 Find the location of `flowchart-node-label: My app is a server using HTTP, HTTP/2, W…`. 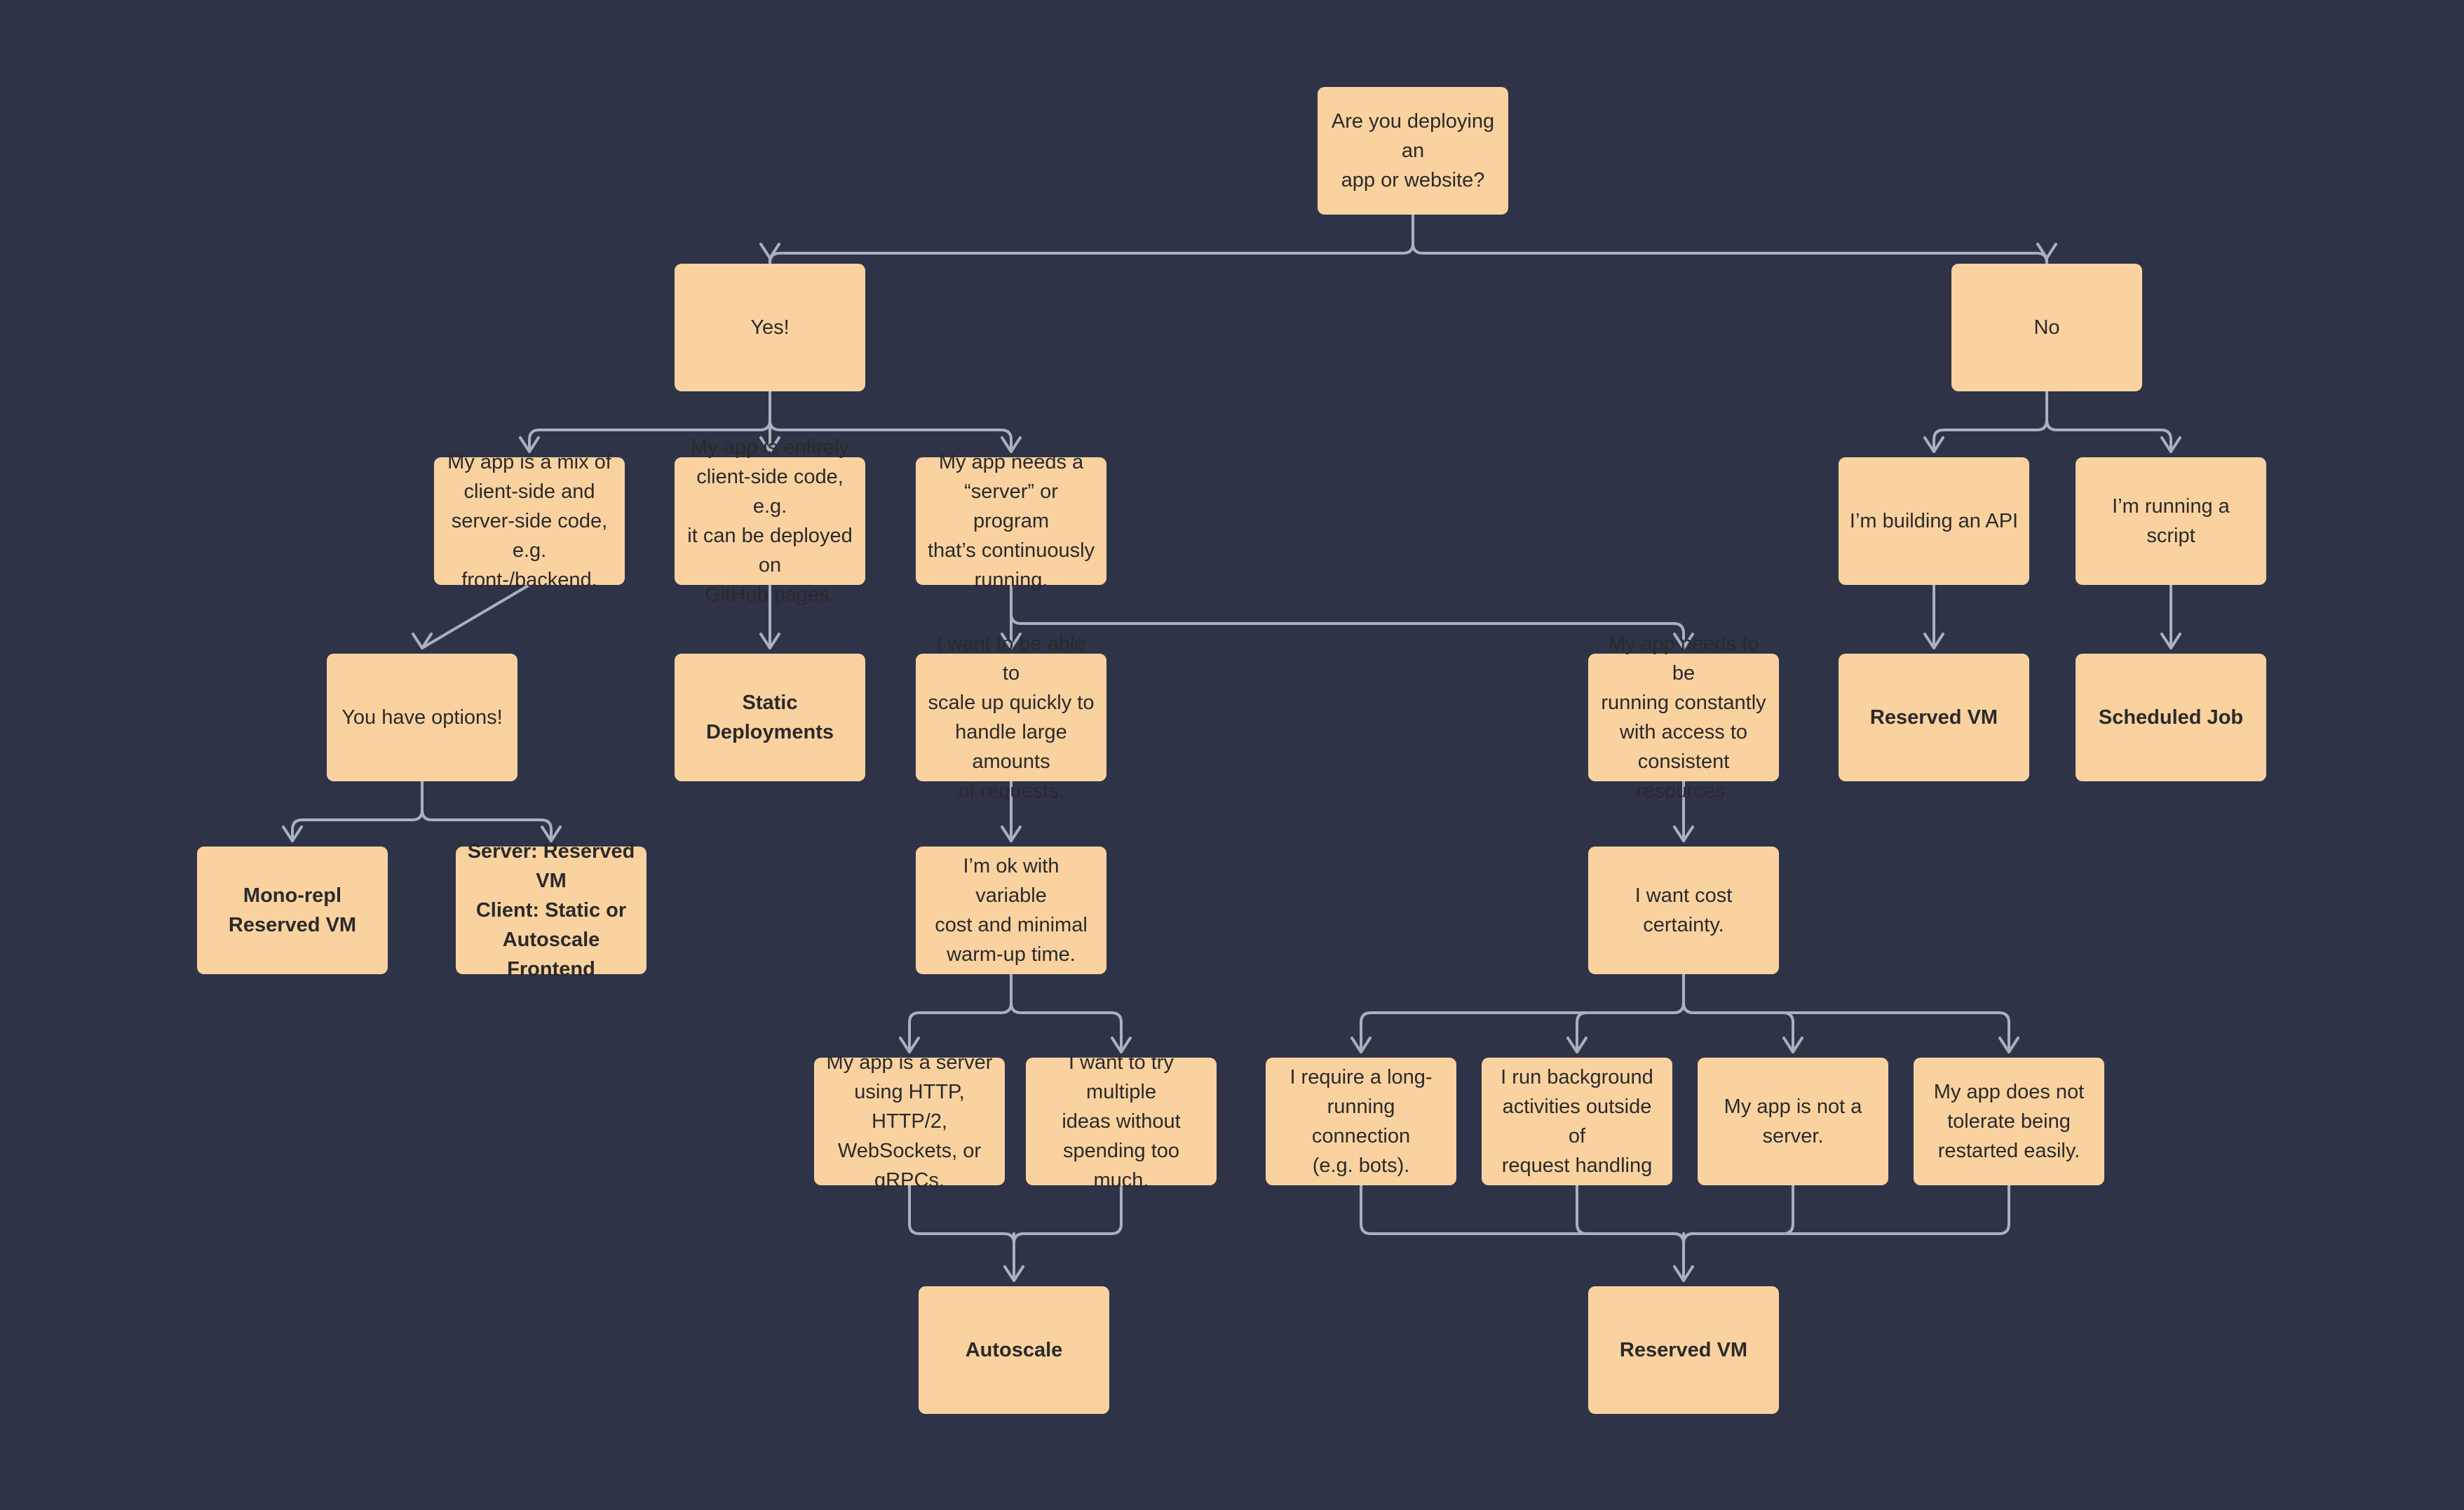

flowchart-node-label: My app is a server using HTTP, HTTP/2, W… is located at coordinates (910, 1121).